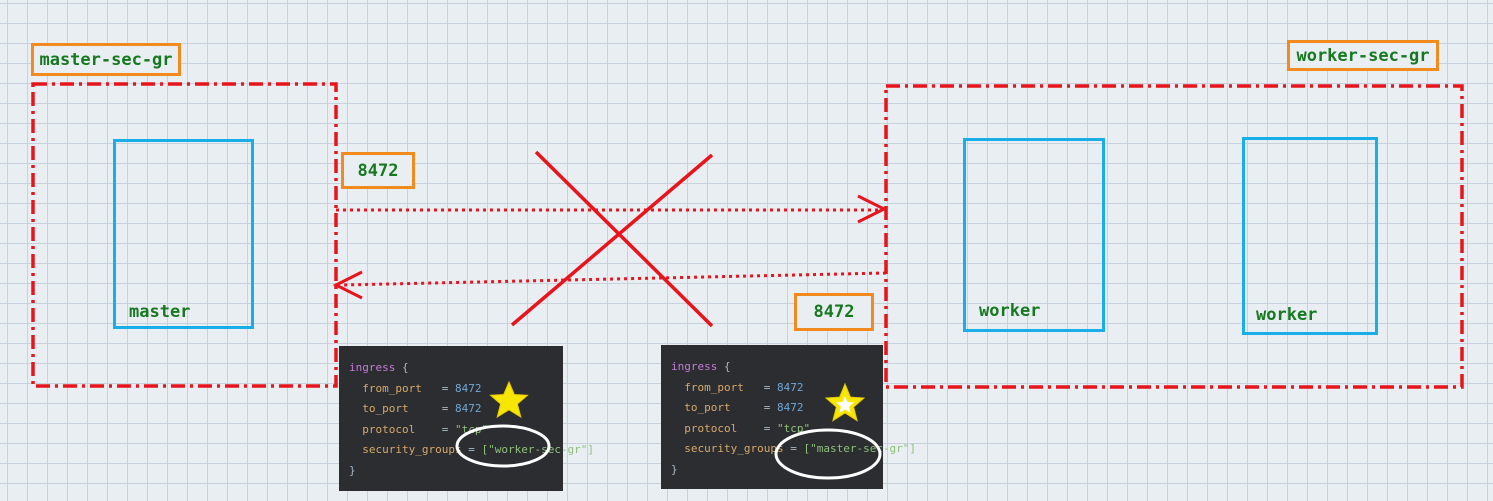 This screenshot has width=1493, height=501. Describe the element at coordinates (378, 170) in the screenshot. I see `port-tag-outbound: 8472` at that location.